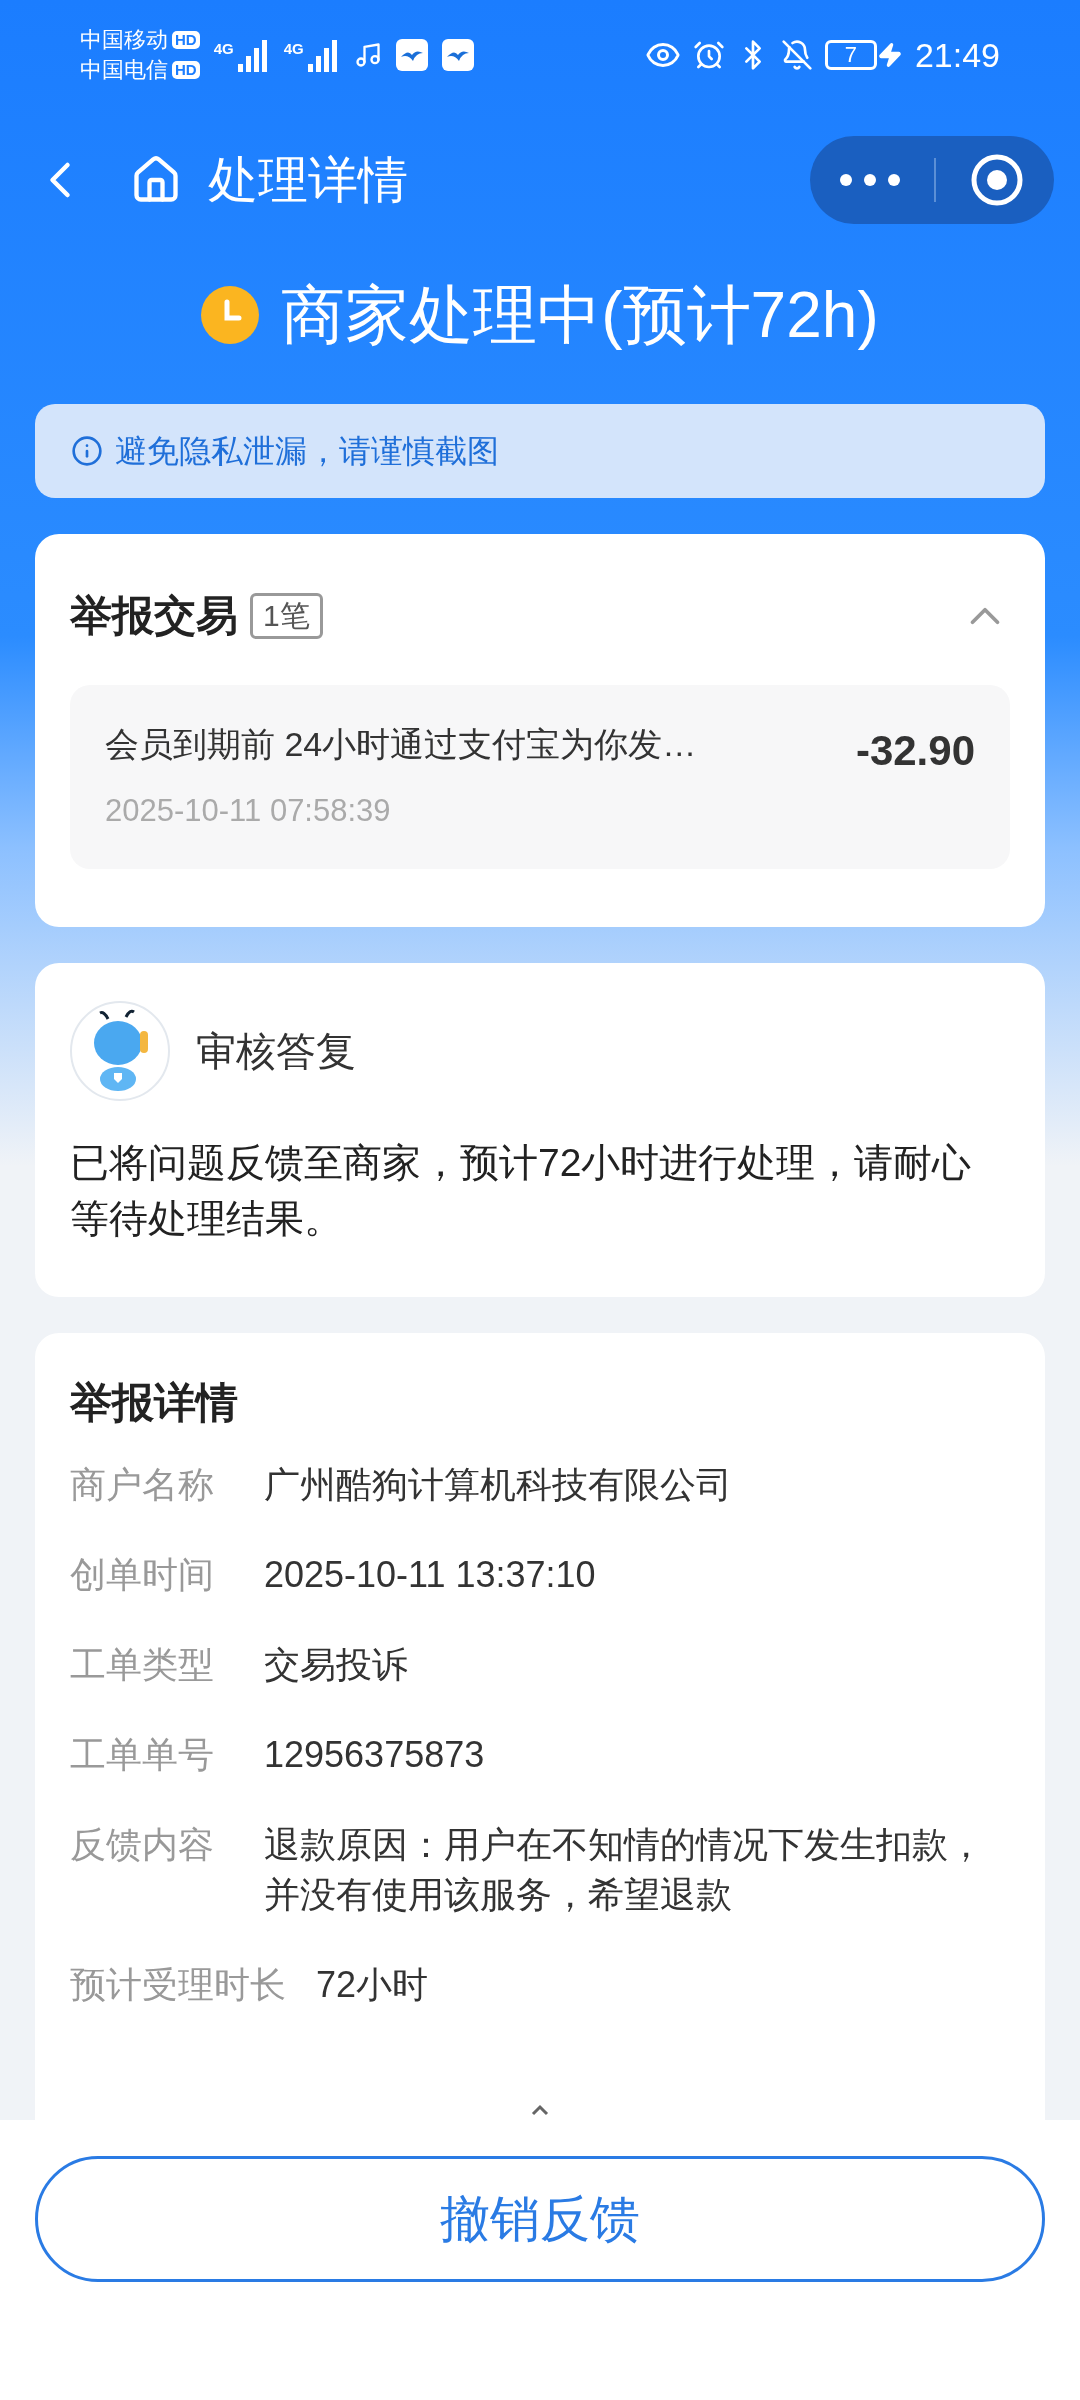  I want to click on detail-value: 广州酷狗计算机科技有限公司, so click(498, 1484).